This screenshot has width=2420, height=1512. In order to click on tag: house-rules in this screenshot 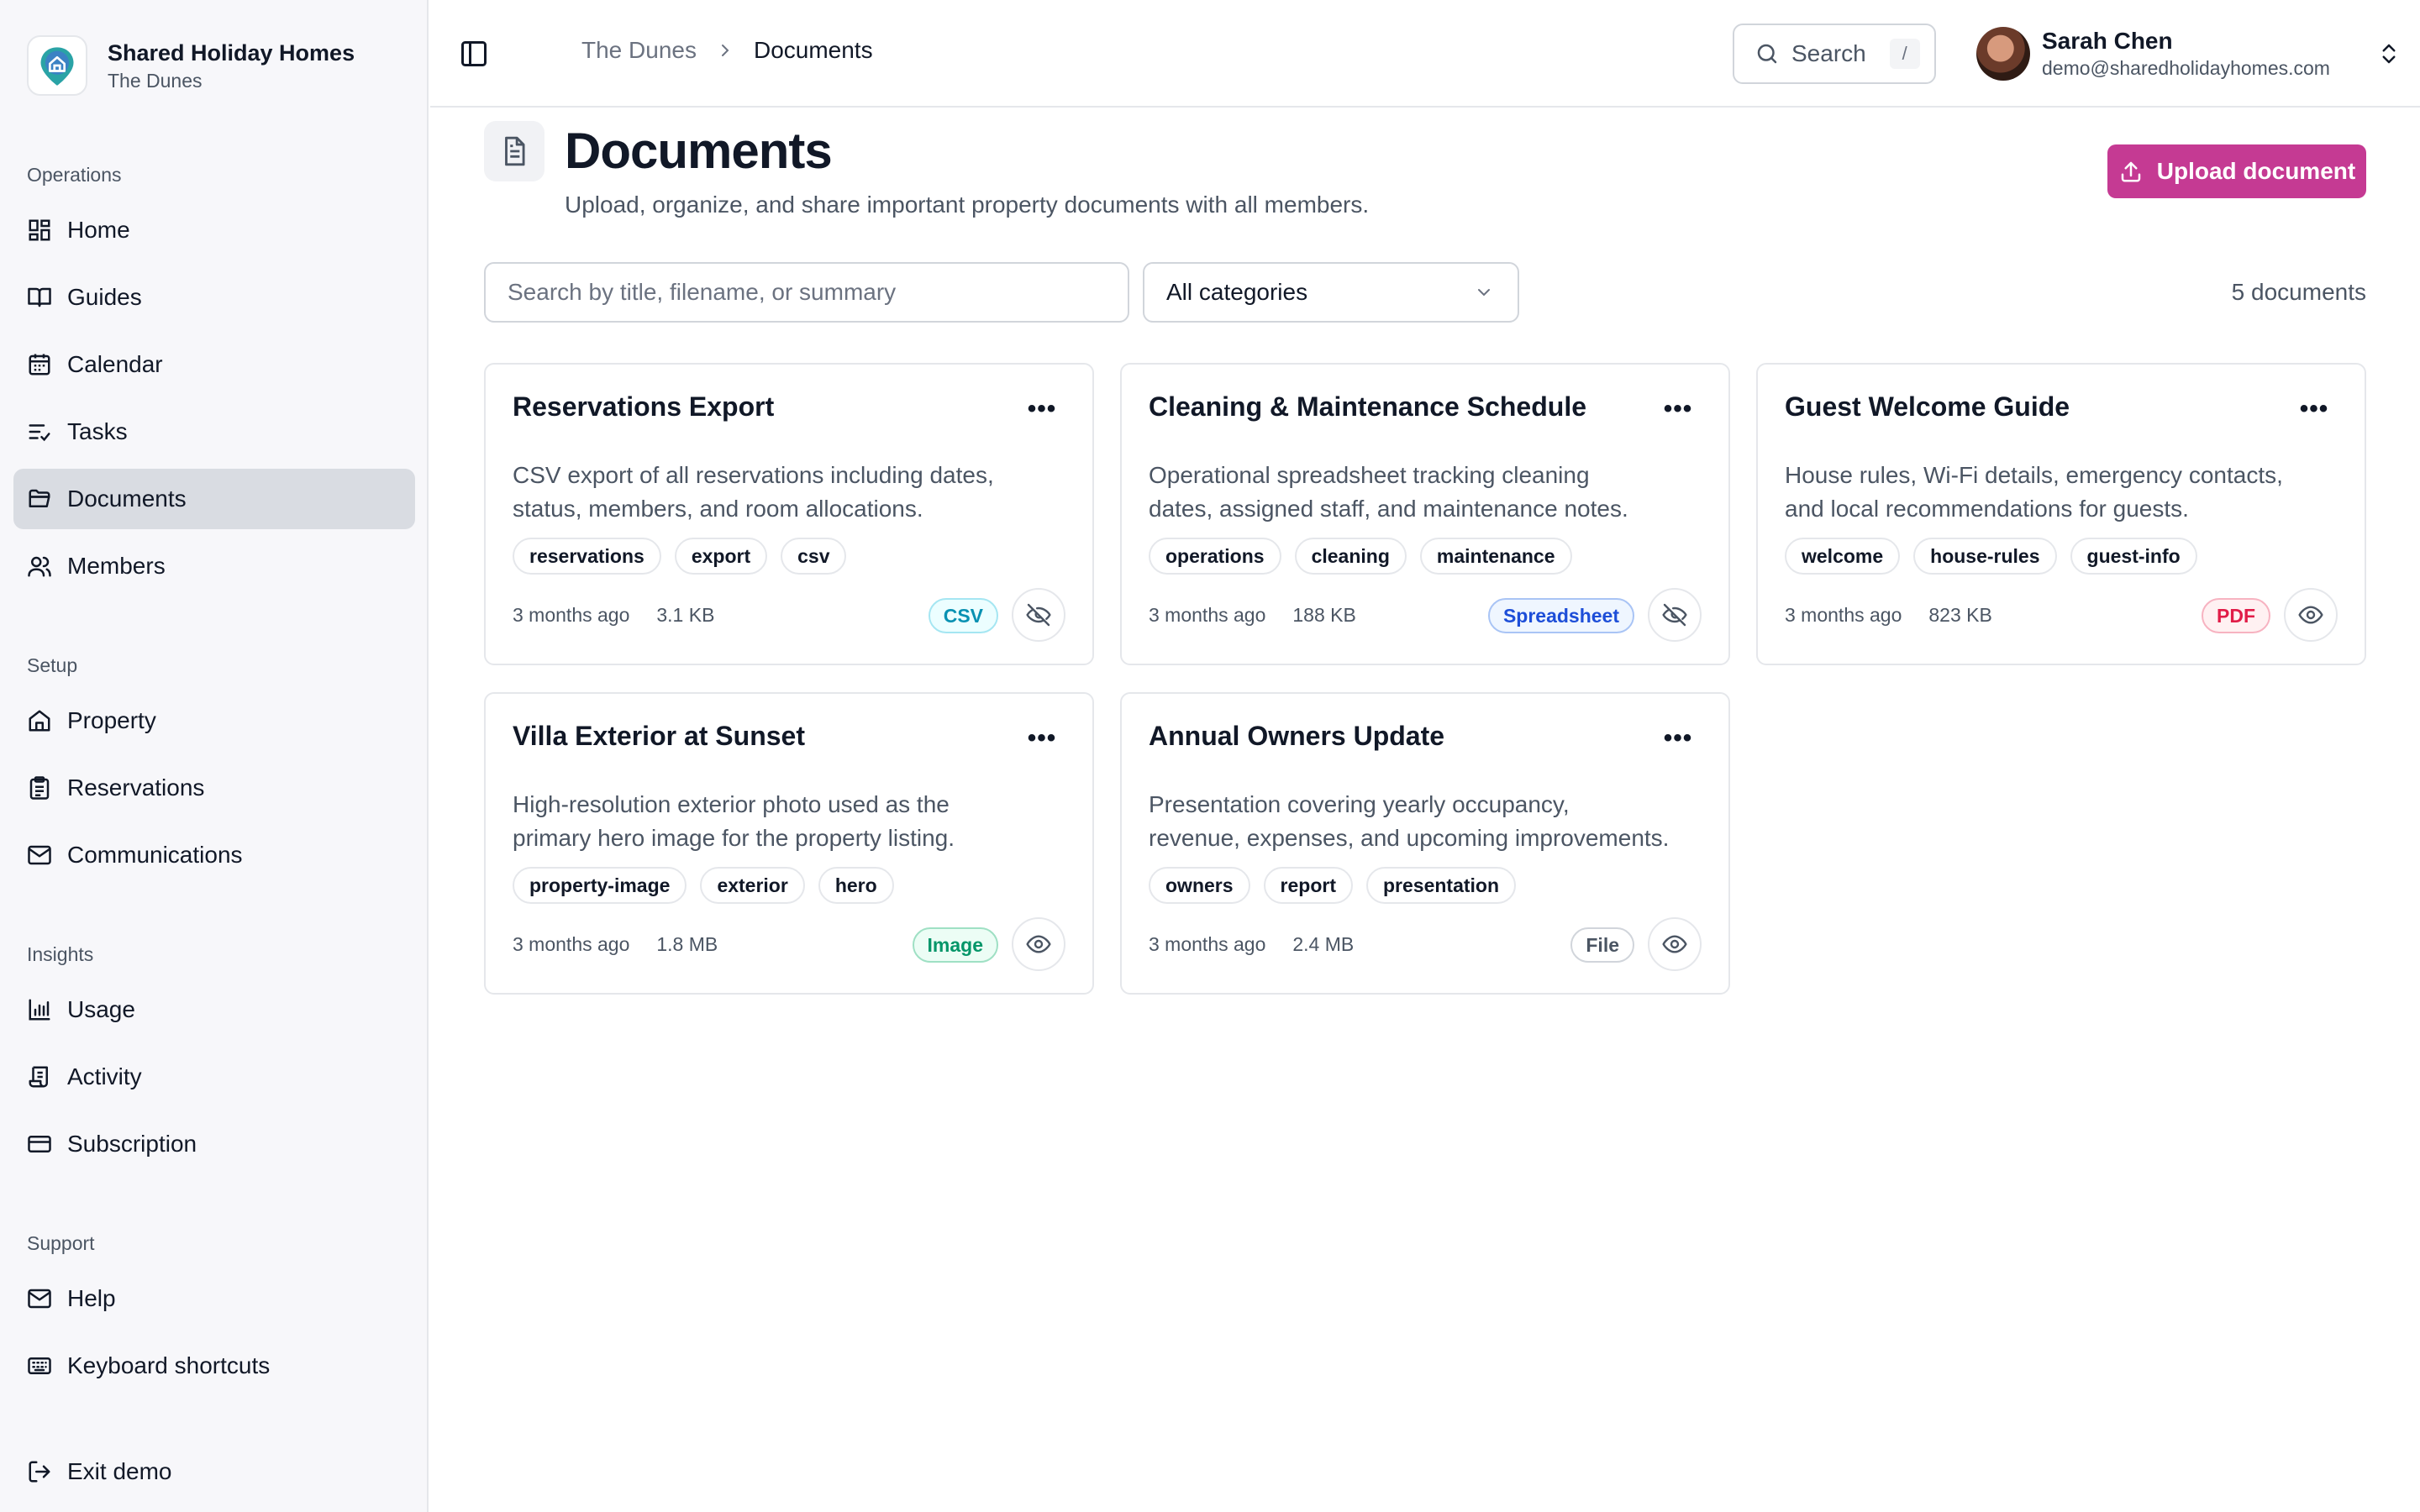, I will do `click(1985, 556)`.